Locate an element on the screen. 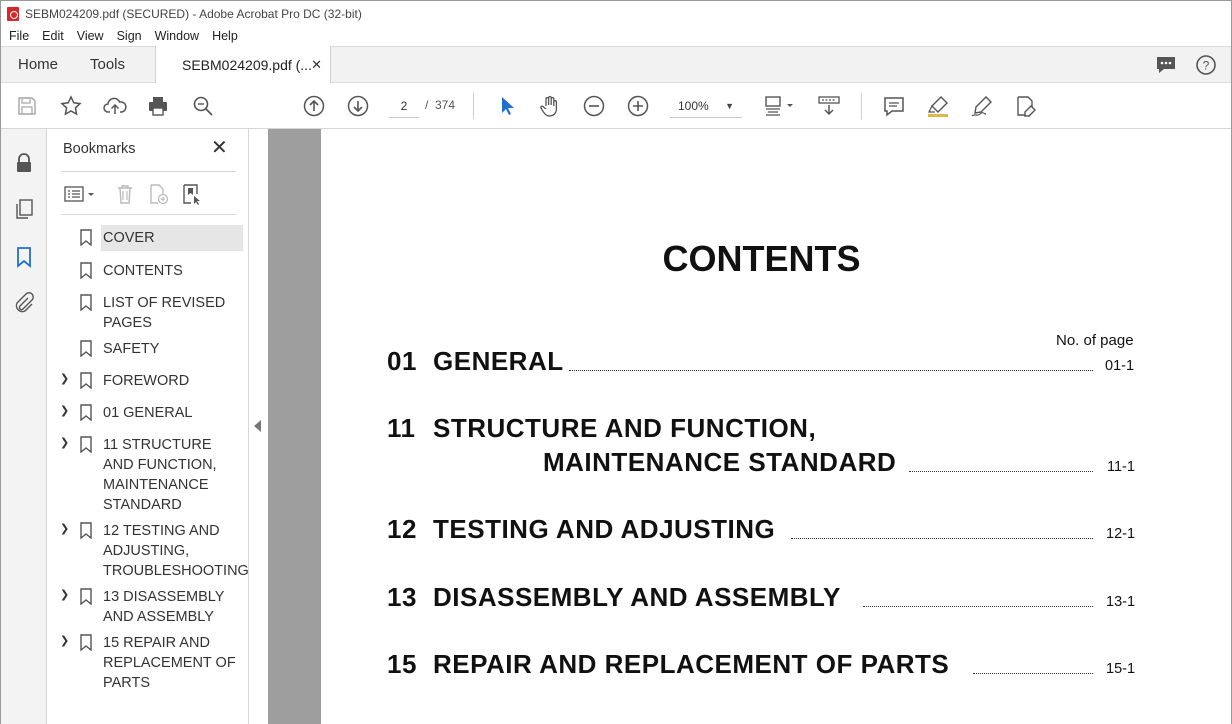 Image resolution: width=1232 pixels, height=724 pixels. toc-entry-12: 12 TESTING AND ADJUSTING is located at coordinates (581, 529).